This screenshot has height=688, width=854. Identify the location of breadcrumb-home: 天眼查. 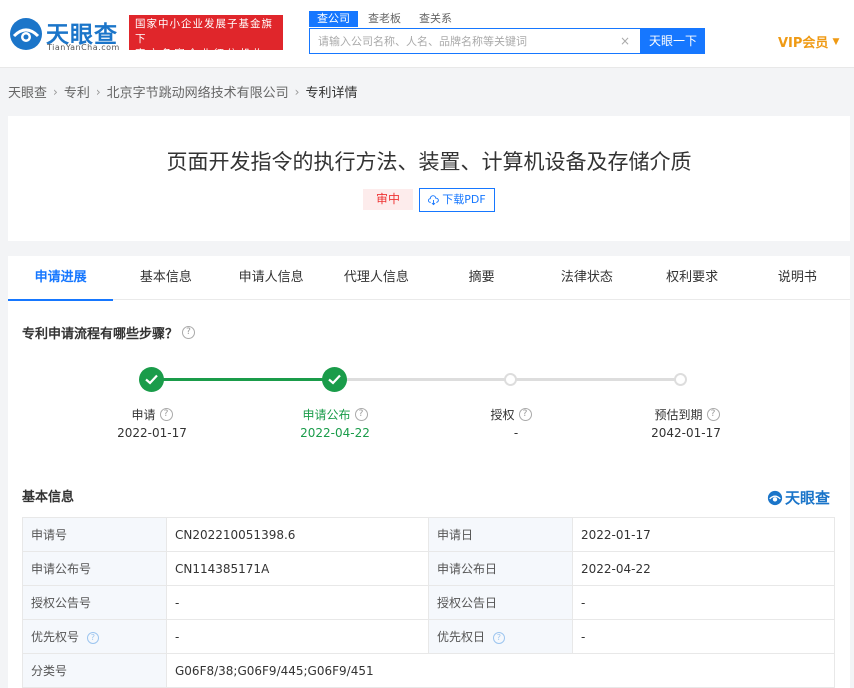
(27, 91).